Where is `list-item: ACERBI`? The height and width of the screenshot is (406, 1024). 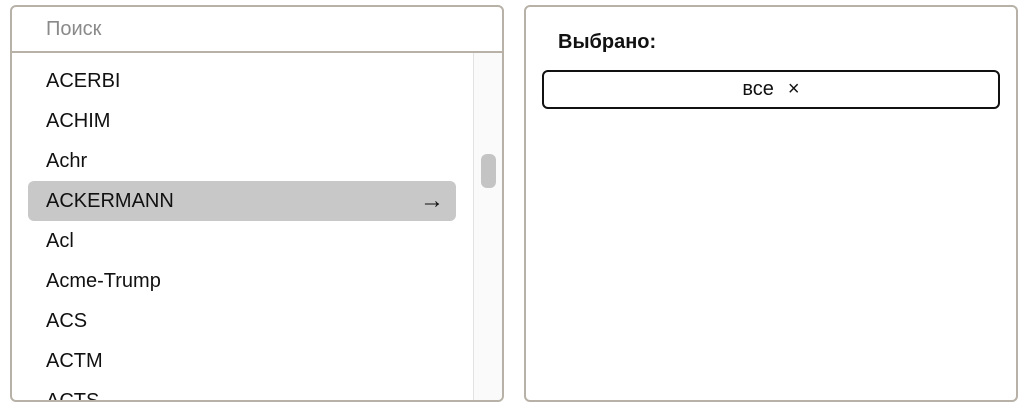 list-item: ACERBI is located at coordinates (242, 81).